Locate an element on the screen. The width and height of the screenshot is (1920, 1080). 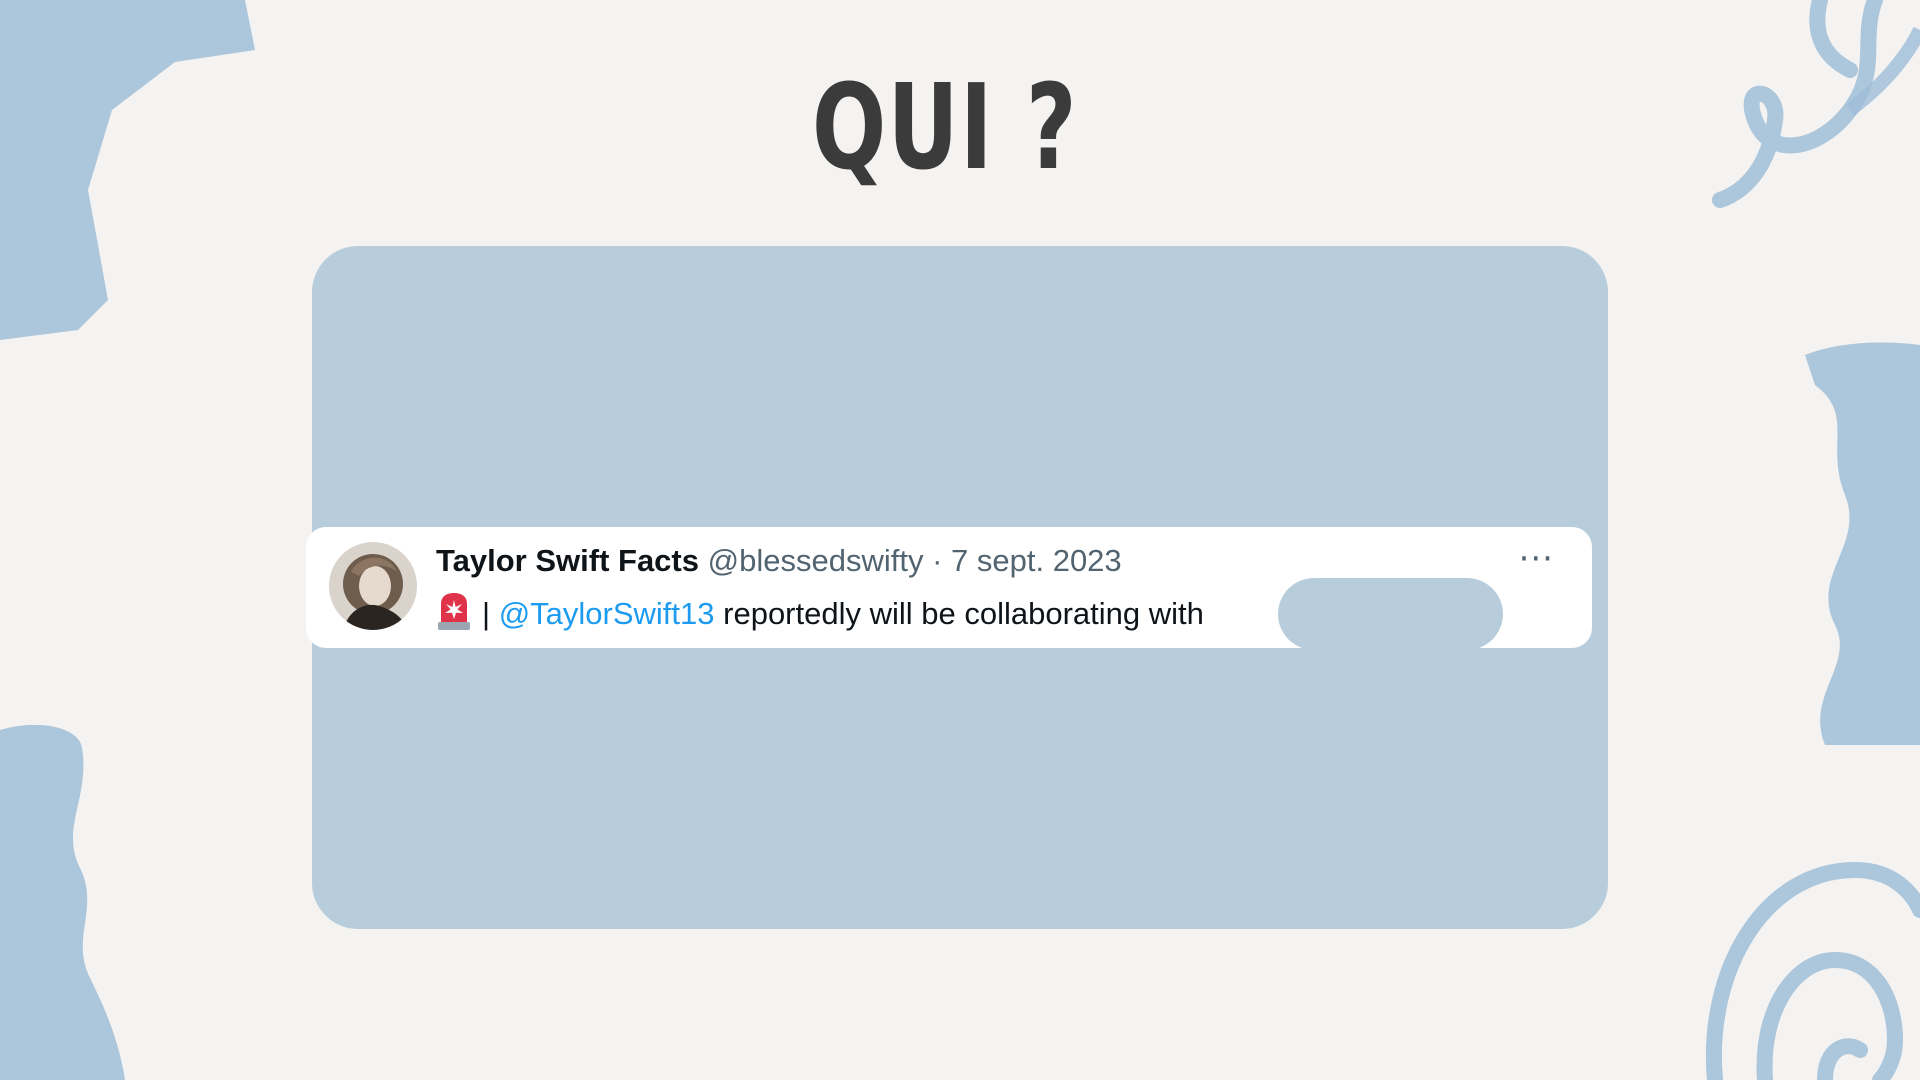
tweet-body-text: reportedly will be collaborating with is located at coordinates (963, 613).